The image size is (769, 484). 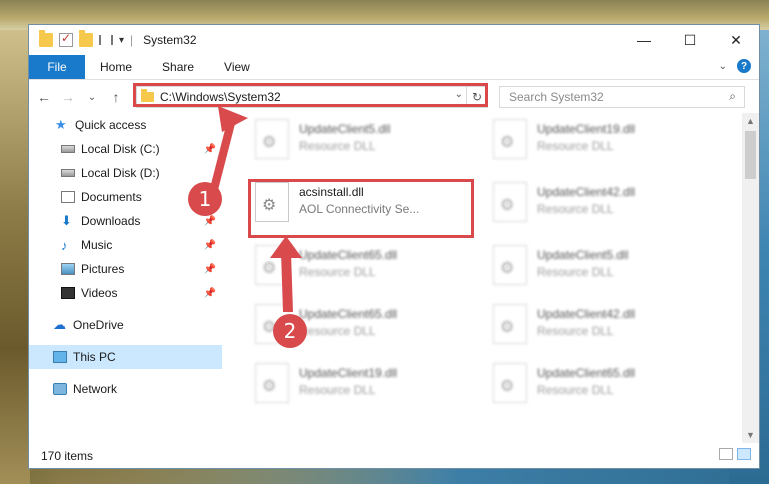 I want to click on scroll-up-icon: ▲, so click(x=750, y=121).